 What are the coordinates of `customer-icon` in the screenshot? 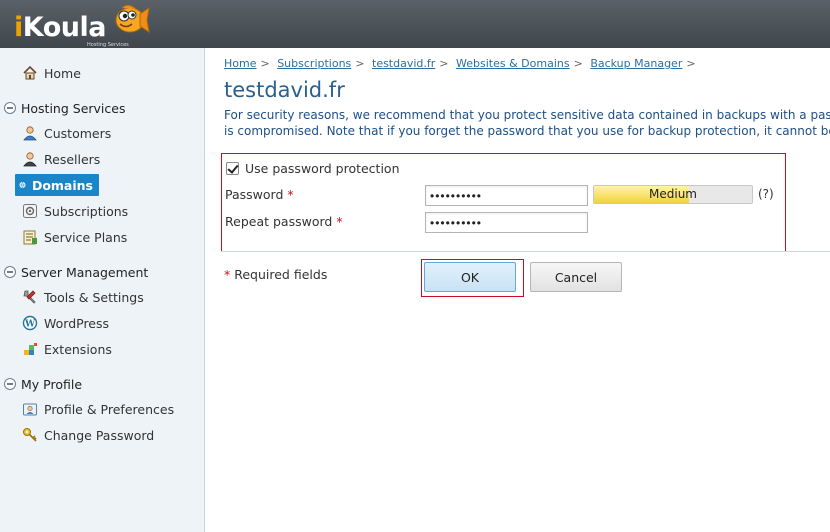 It's located at (30, 133).